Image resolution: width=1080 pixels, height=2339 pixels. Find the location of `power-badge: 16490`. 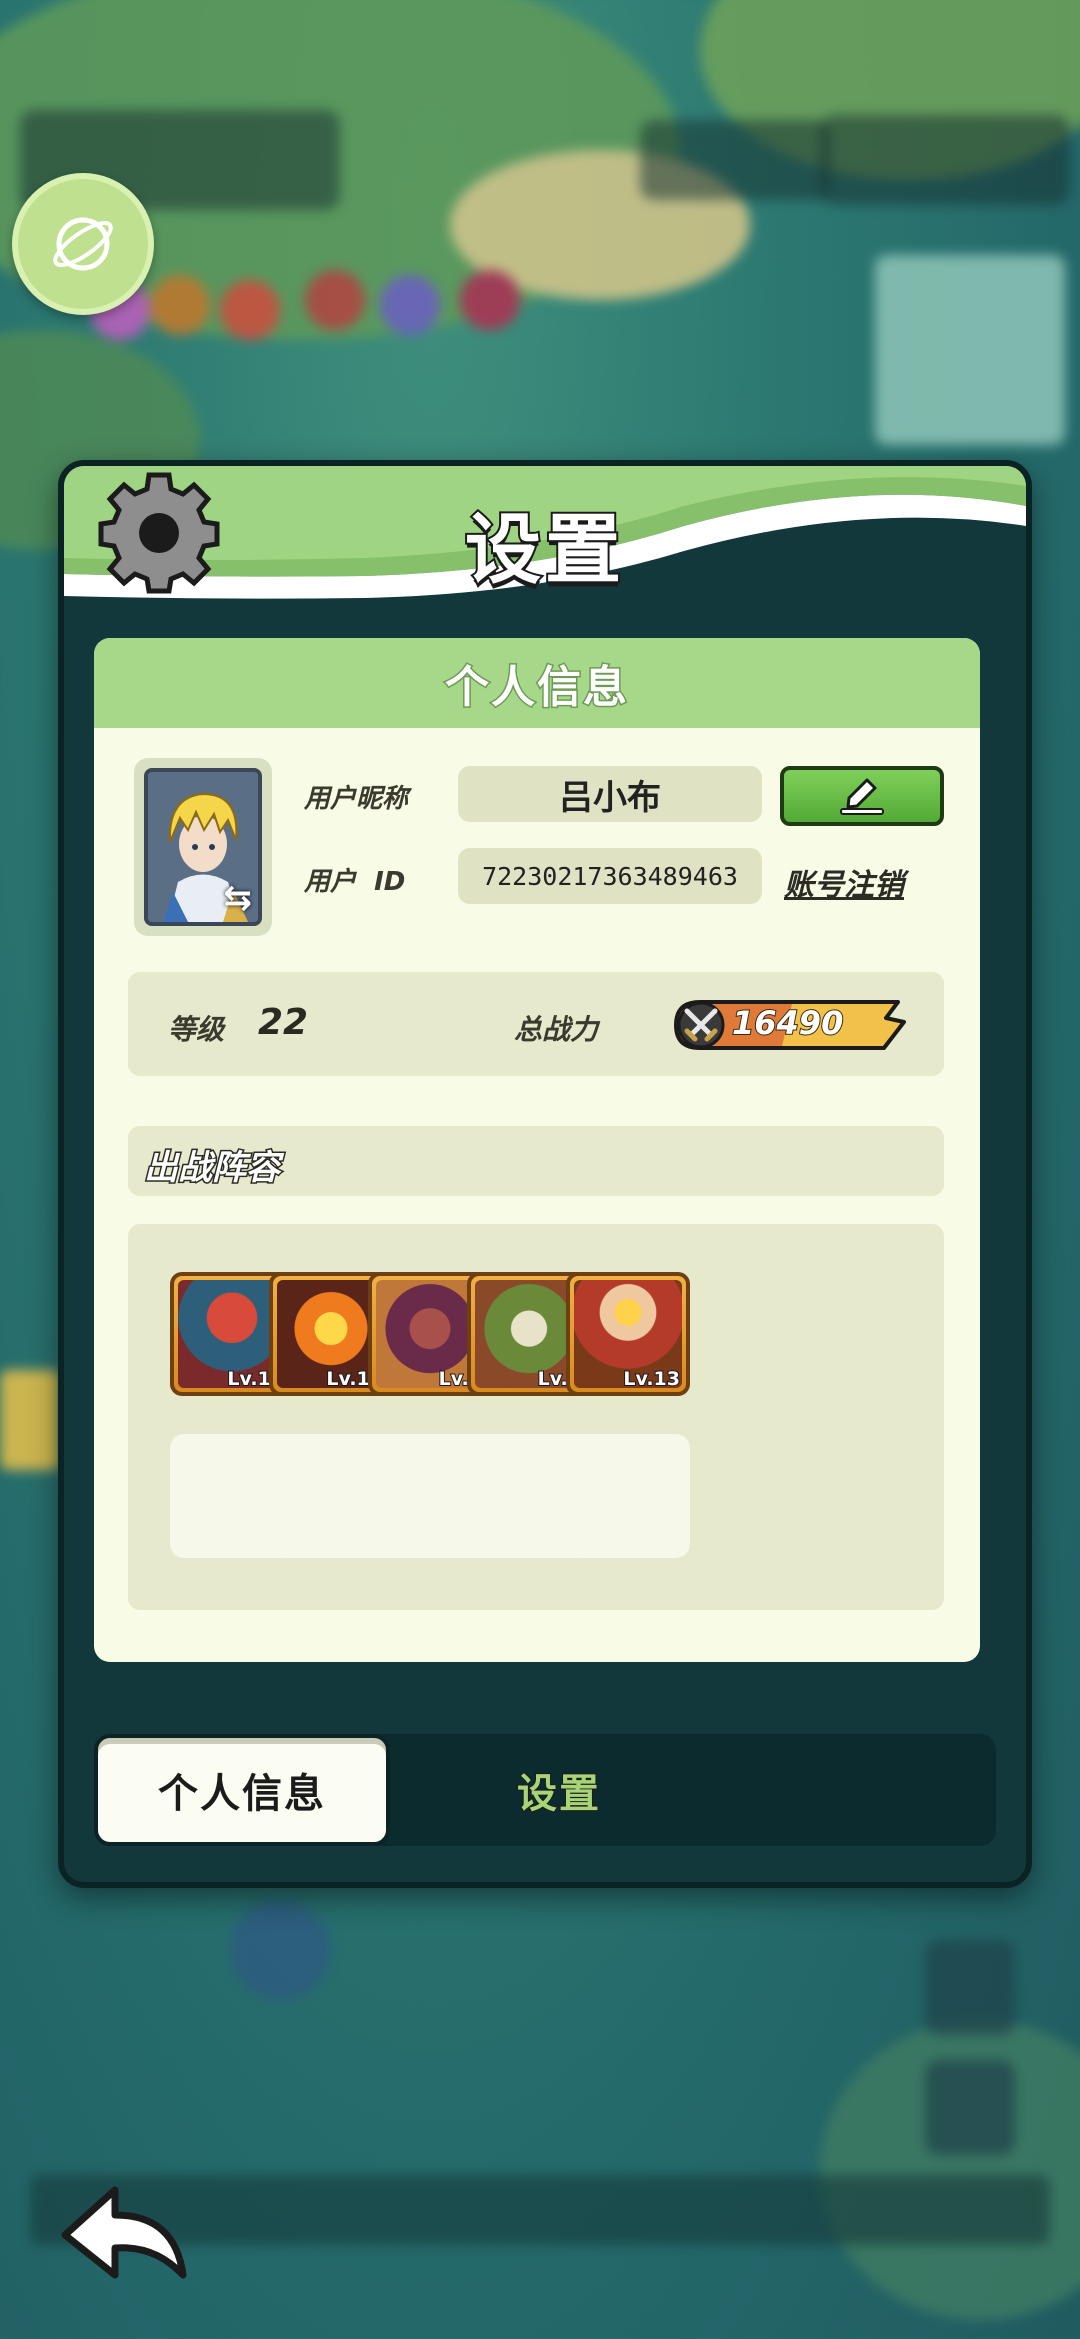

power-badge: 16490 is located at coordinates (789, 1025).